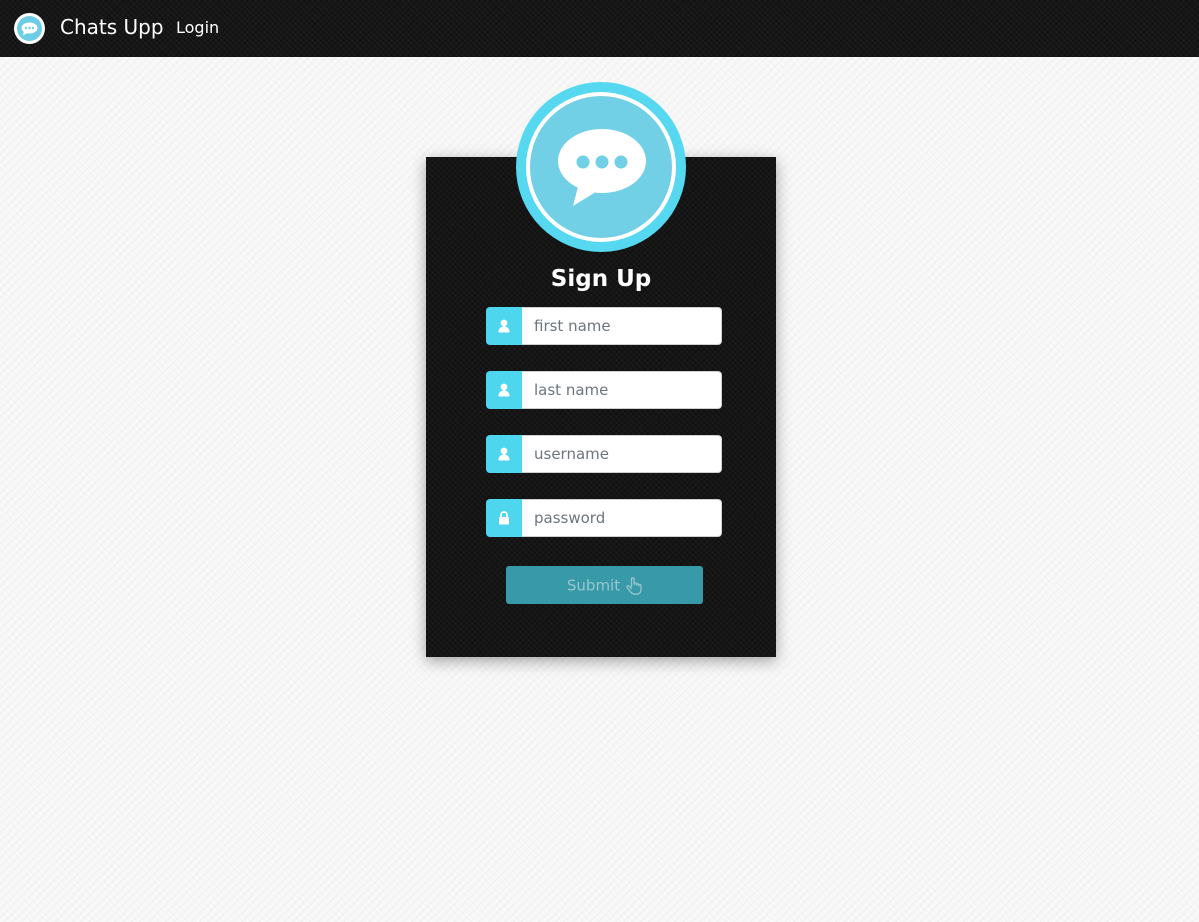 This screenshot has width=1199, height=922. What do you see at coordinates (634, 585) in the screenshot?
I see `hand-pointer-icon` at bounding box center [634, 585].